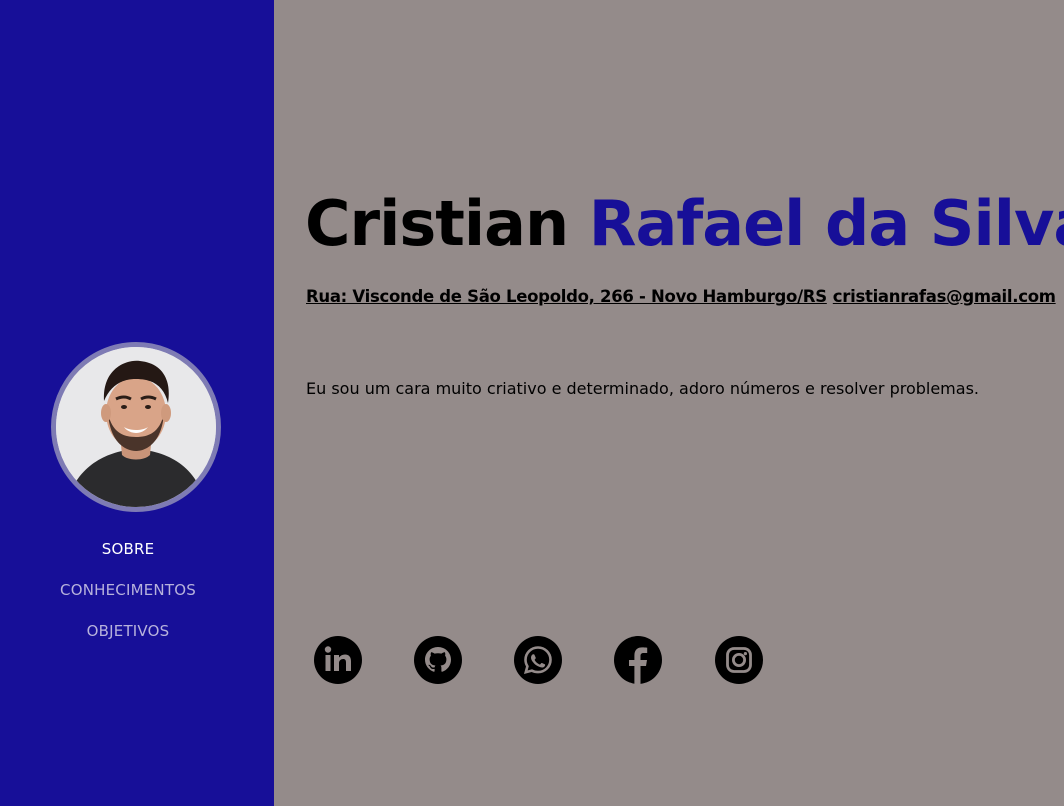 The width and height of the screenshot is (1064, 806). I want to click on linkedin-icon, so click(337, 658).